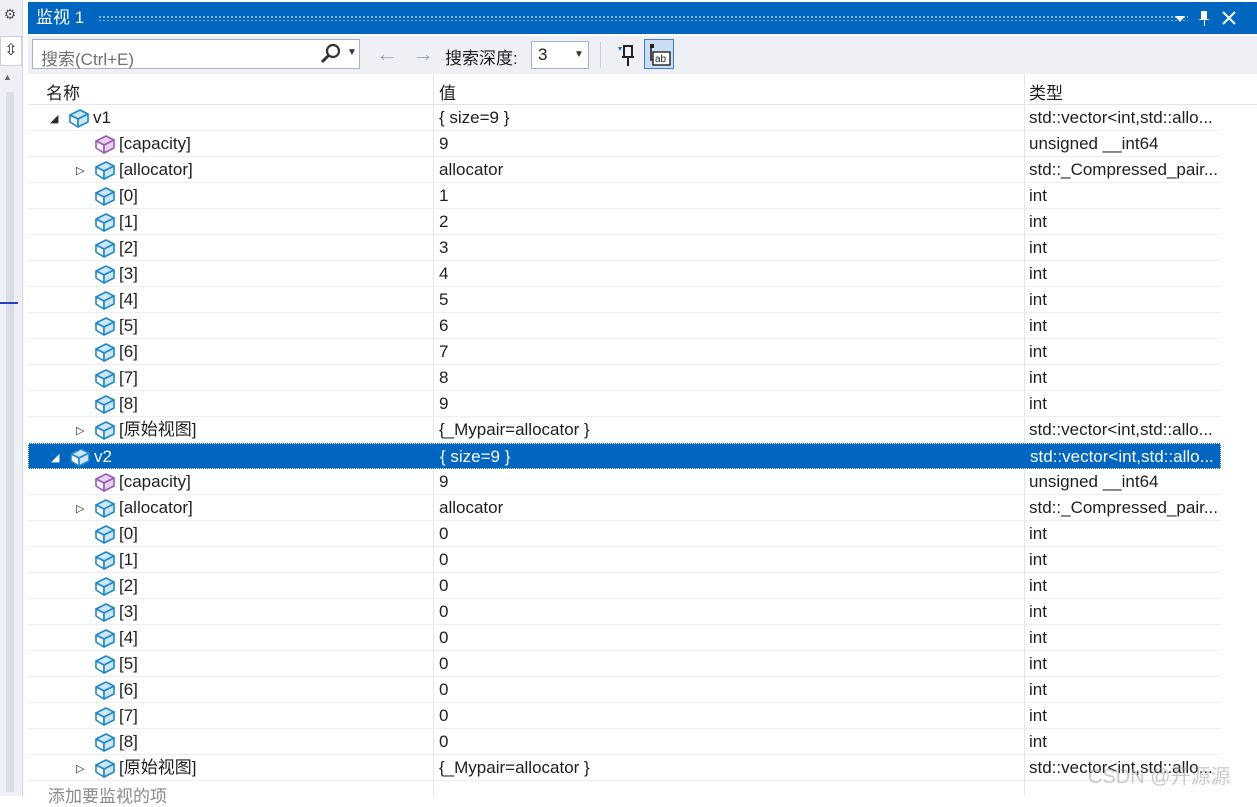  I want to click on row-value: 3, so click(729, 248).